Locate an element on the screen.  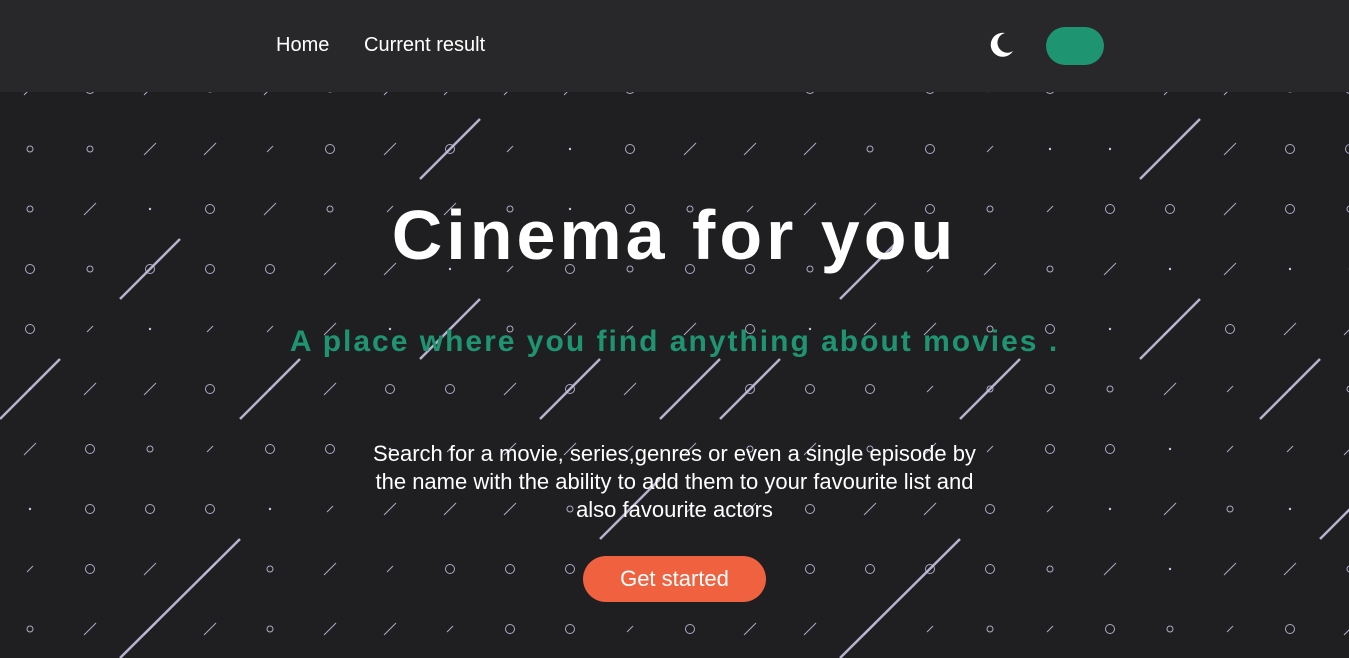
get-started-button: Get started is located at coordinates (674, 579).